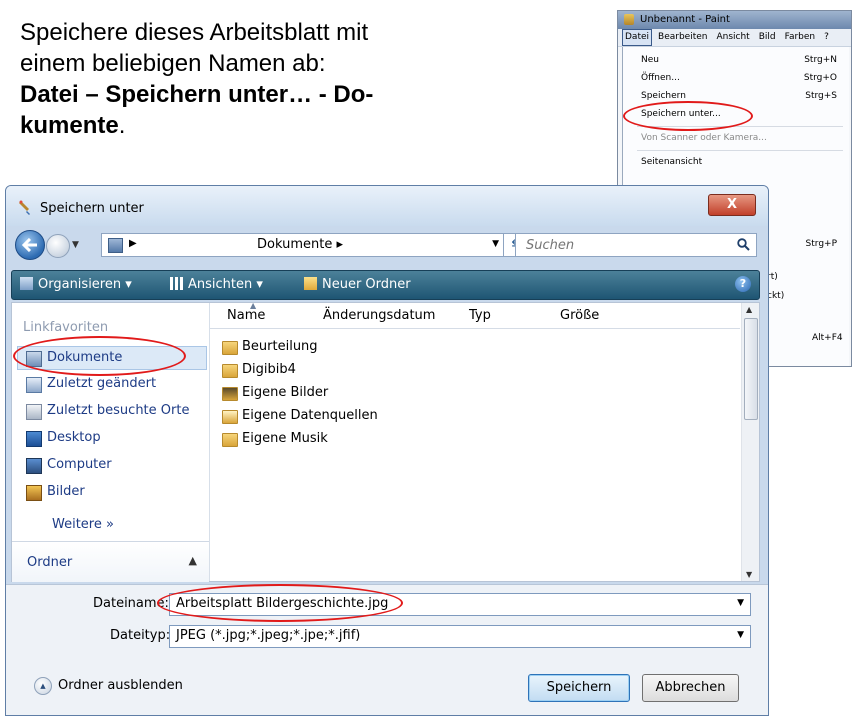  What do you see at coordinates (75, 245) in the screenshot?
I see `history-dropdown-icon: ▼` at bounding box center [75, 245].